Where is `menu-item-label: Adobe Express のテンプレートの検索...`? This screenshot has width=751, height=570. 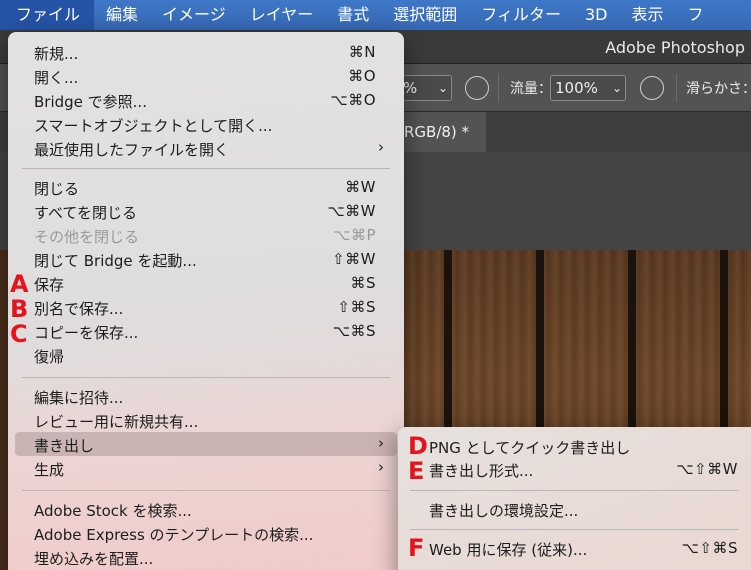
menu-item-label: Adobe Express のテンプレートの検索... is located at coordinates (174, 535).